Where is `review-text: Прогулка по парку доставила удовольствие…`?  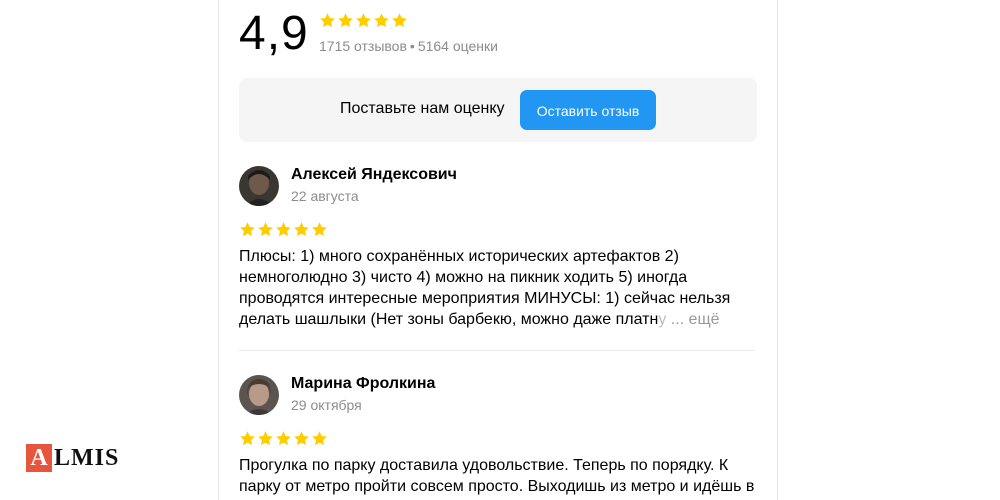 review-text: Прогулка по парку доставила удовольствие… is located at coordinates (498, 476).